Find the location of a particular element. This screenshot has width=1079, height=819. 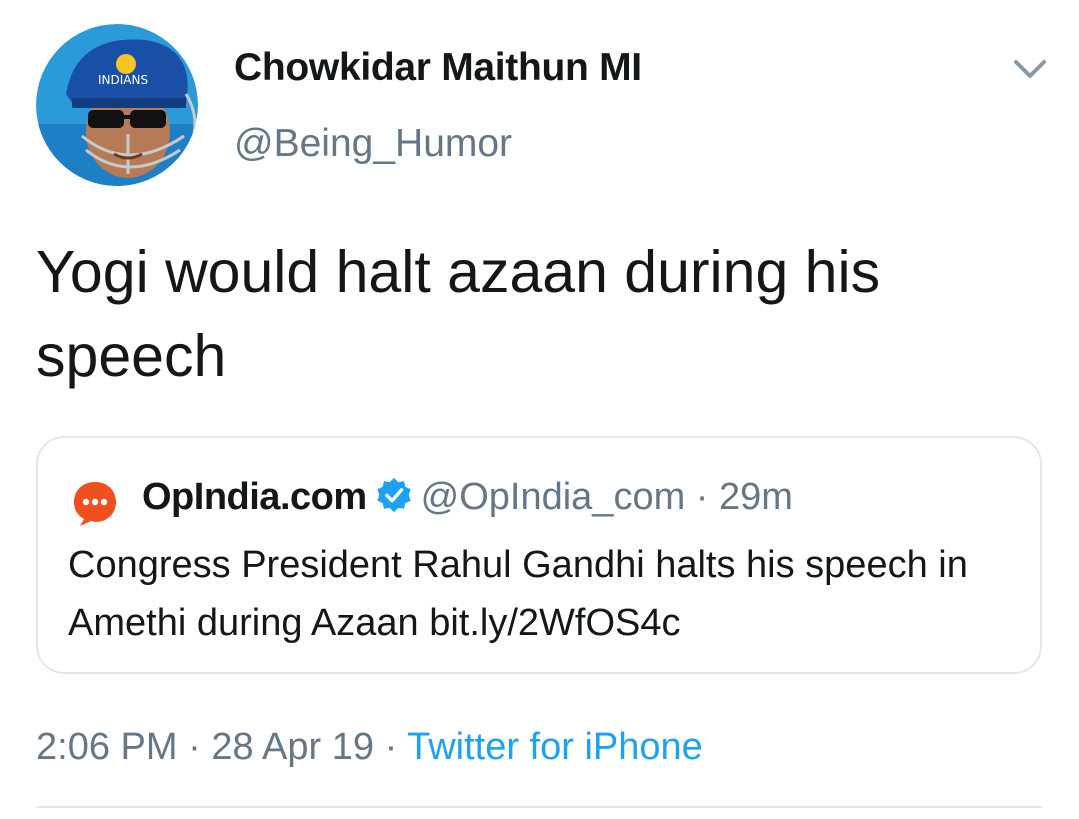

tweet-text: Yogi would halt azaan during his speech is located at coordinates (458, 314).